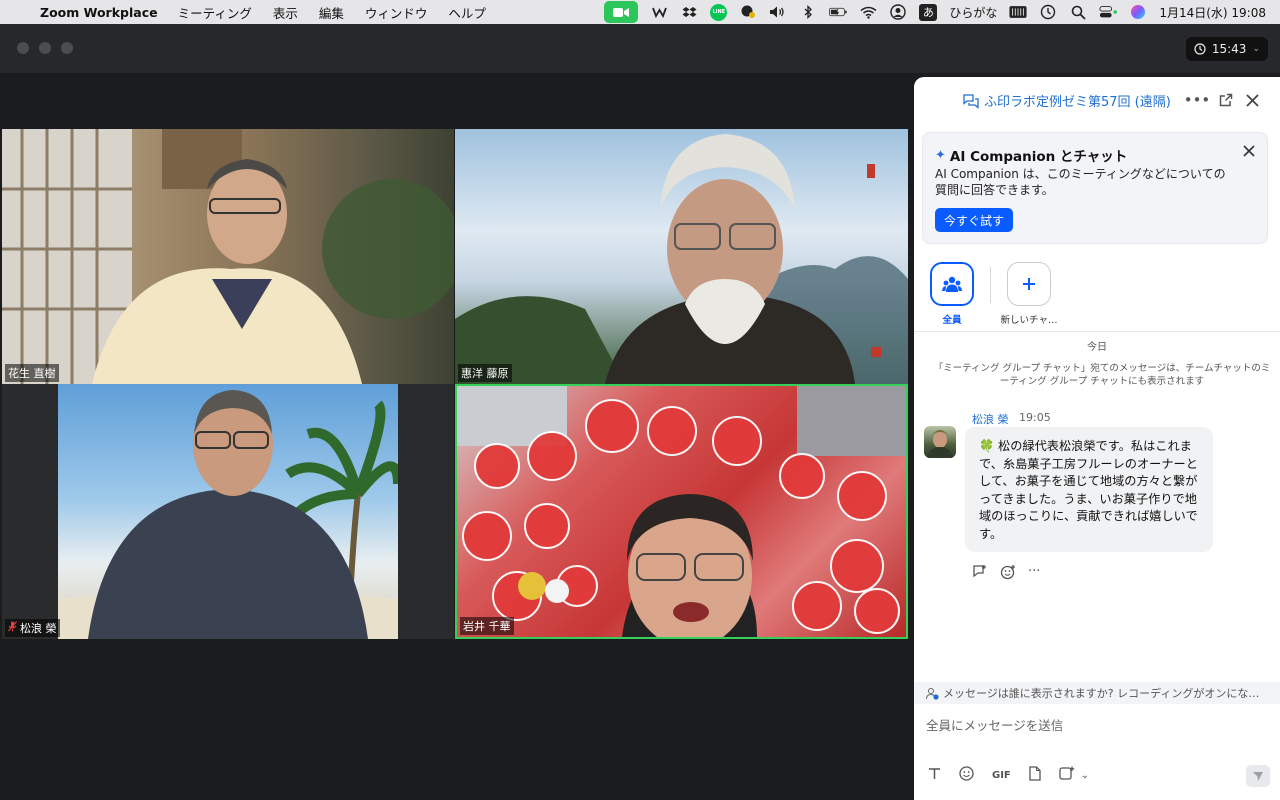 The height and width of the screenshot is (800, 1280). What do you see at coordinates (980, 574) in the screenshot?
I see `reply-icon` at bounding box center [980, 574].